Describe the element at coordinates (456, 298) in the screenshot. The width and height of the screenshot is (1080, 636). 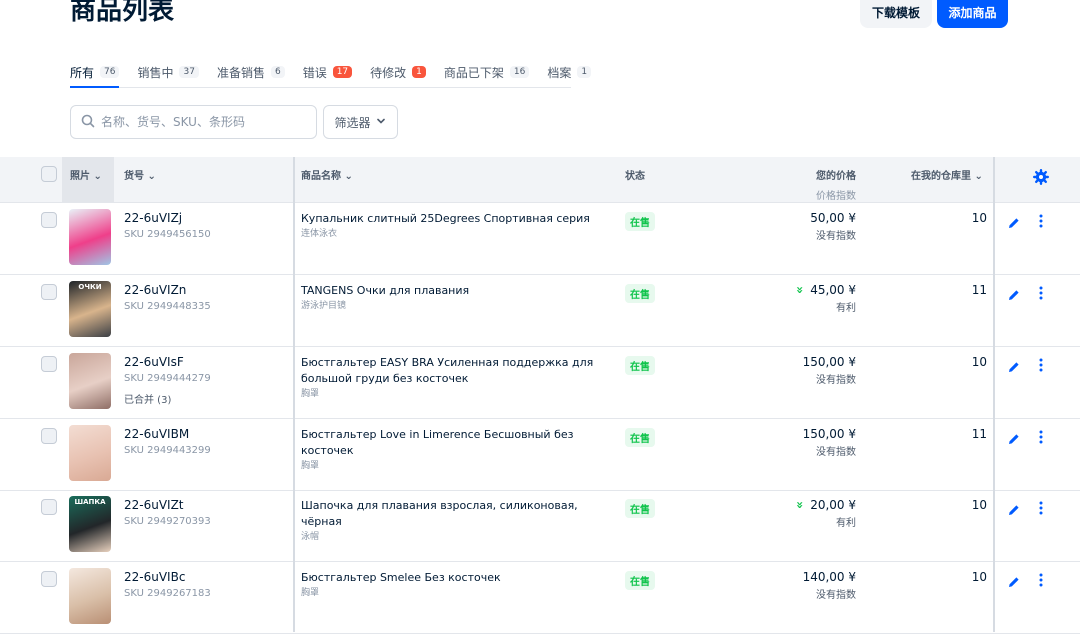
I see `product-name: TANGENS Очки для плавания 游泳护目镜` at that location.